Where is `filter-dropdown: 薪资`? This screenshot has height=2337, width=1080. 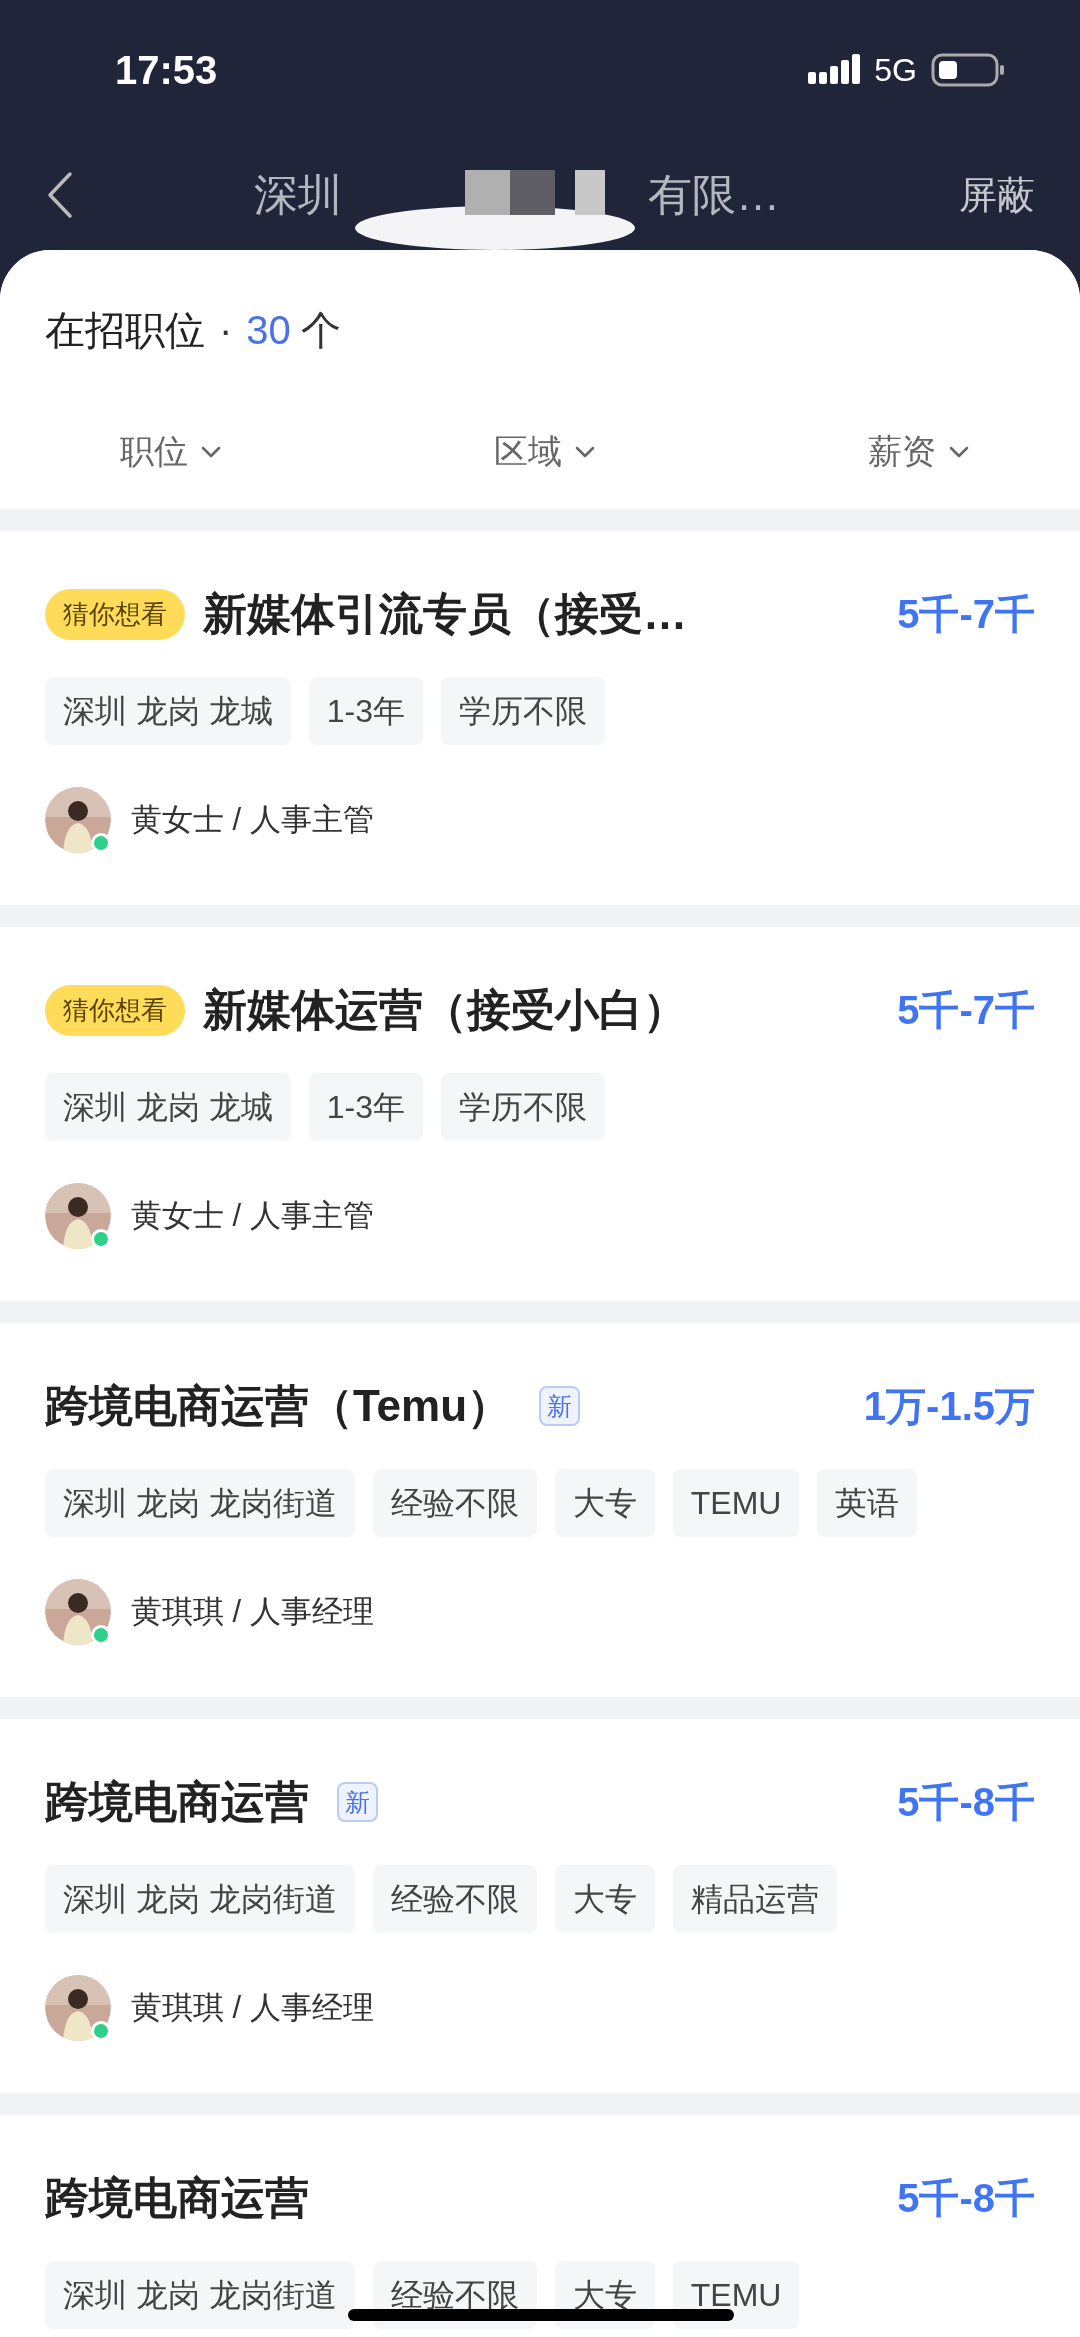
filter-dropdown: 薪资 is located at coordinates (919, 451).